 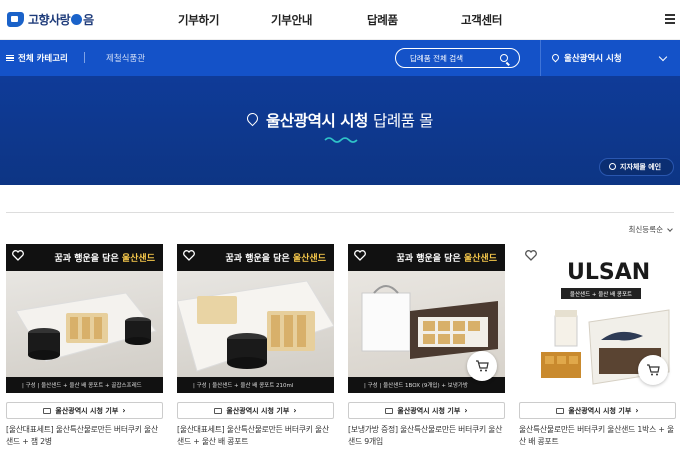 I want to click on category-bar: 전체 카테고리 제철식품관 답례품 전체 검색 울산광역시 시청, so click(x=340, y=58).